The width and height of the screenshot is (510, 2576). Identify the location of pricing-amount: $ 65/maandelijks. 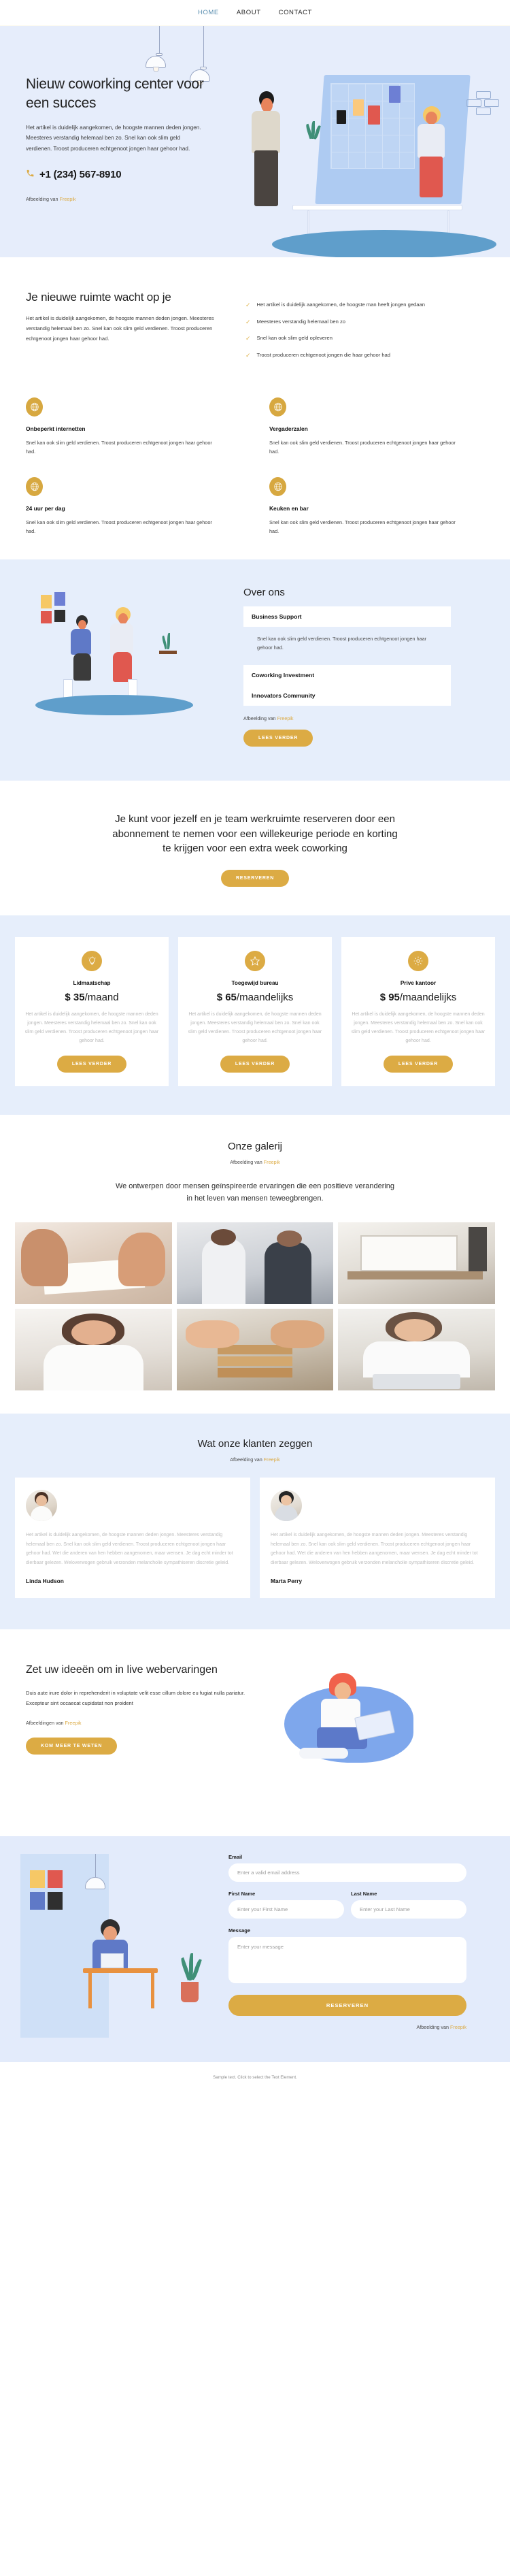
(255, 997).